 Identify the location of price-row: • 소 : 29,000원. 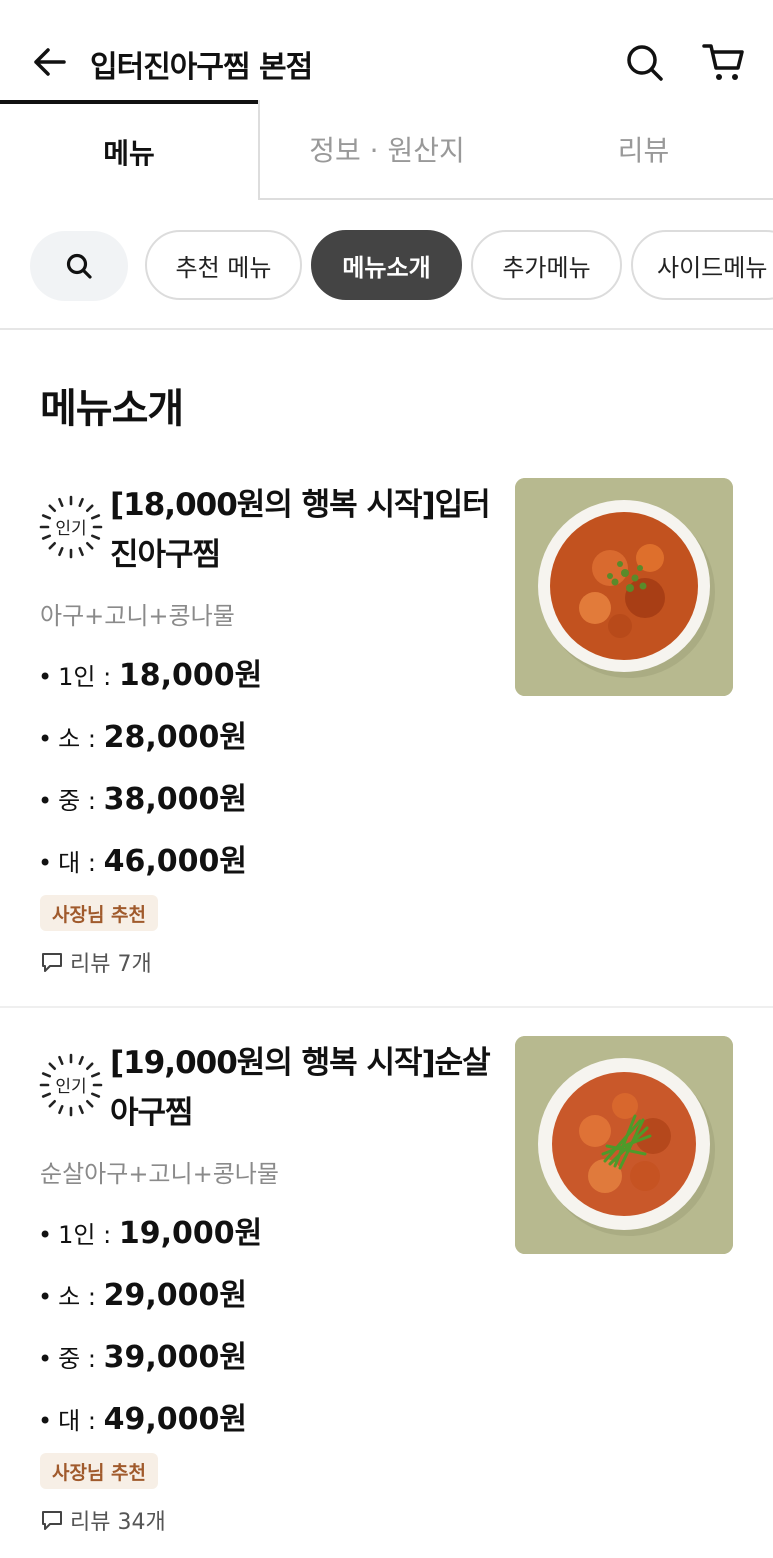
(142, 1295).